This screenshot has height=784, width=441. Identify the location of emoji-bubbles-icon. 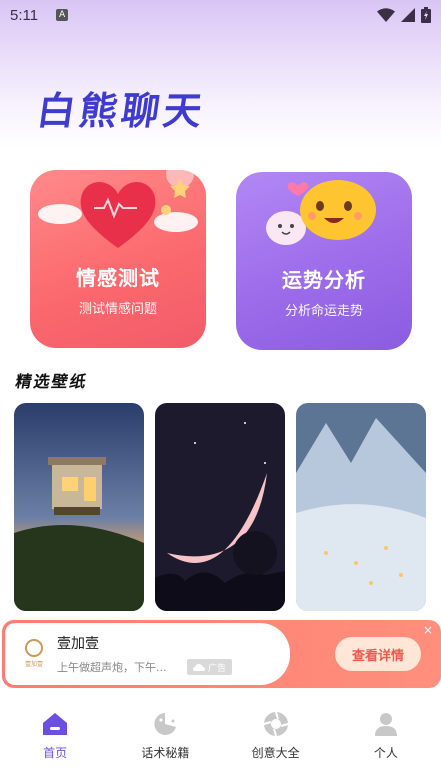
(321, 212).